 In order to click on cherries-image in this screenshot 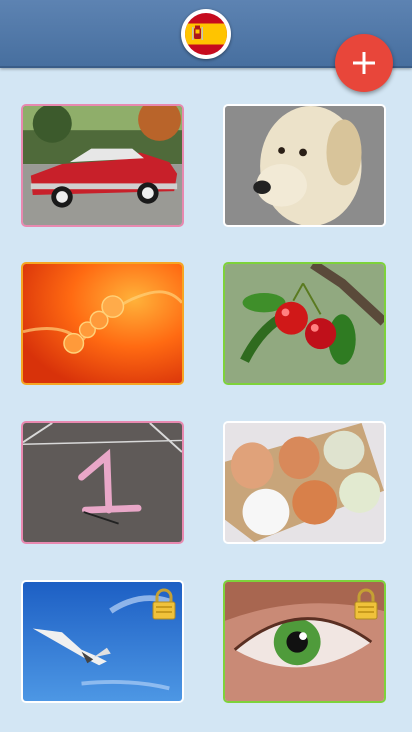, I will do `click(304, 323)`.